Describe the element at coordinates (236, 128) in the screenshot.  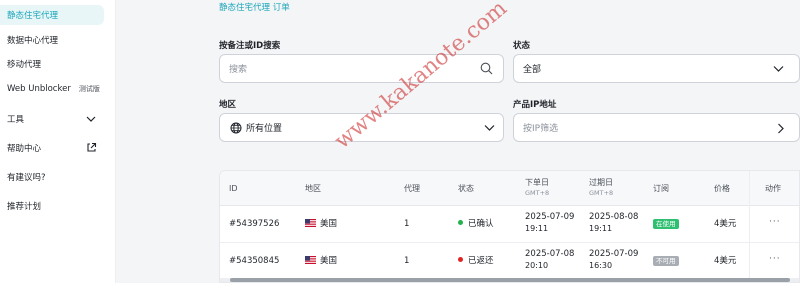
I see `globe-icon` at that location.